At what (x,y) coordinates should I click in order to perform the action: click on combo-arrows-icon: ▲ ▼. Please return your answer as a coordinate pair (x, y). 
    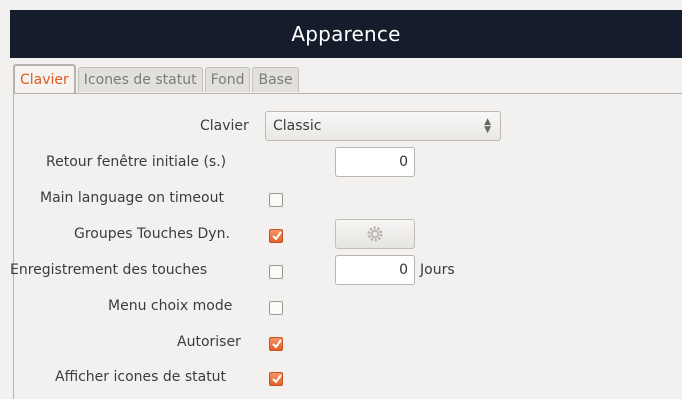
    Looking at the image, I should click on (487, 126).